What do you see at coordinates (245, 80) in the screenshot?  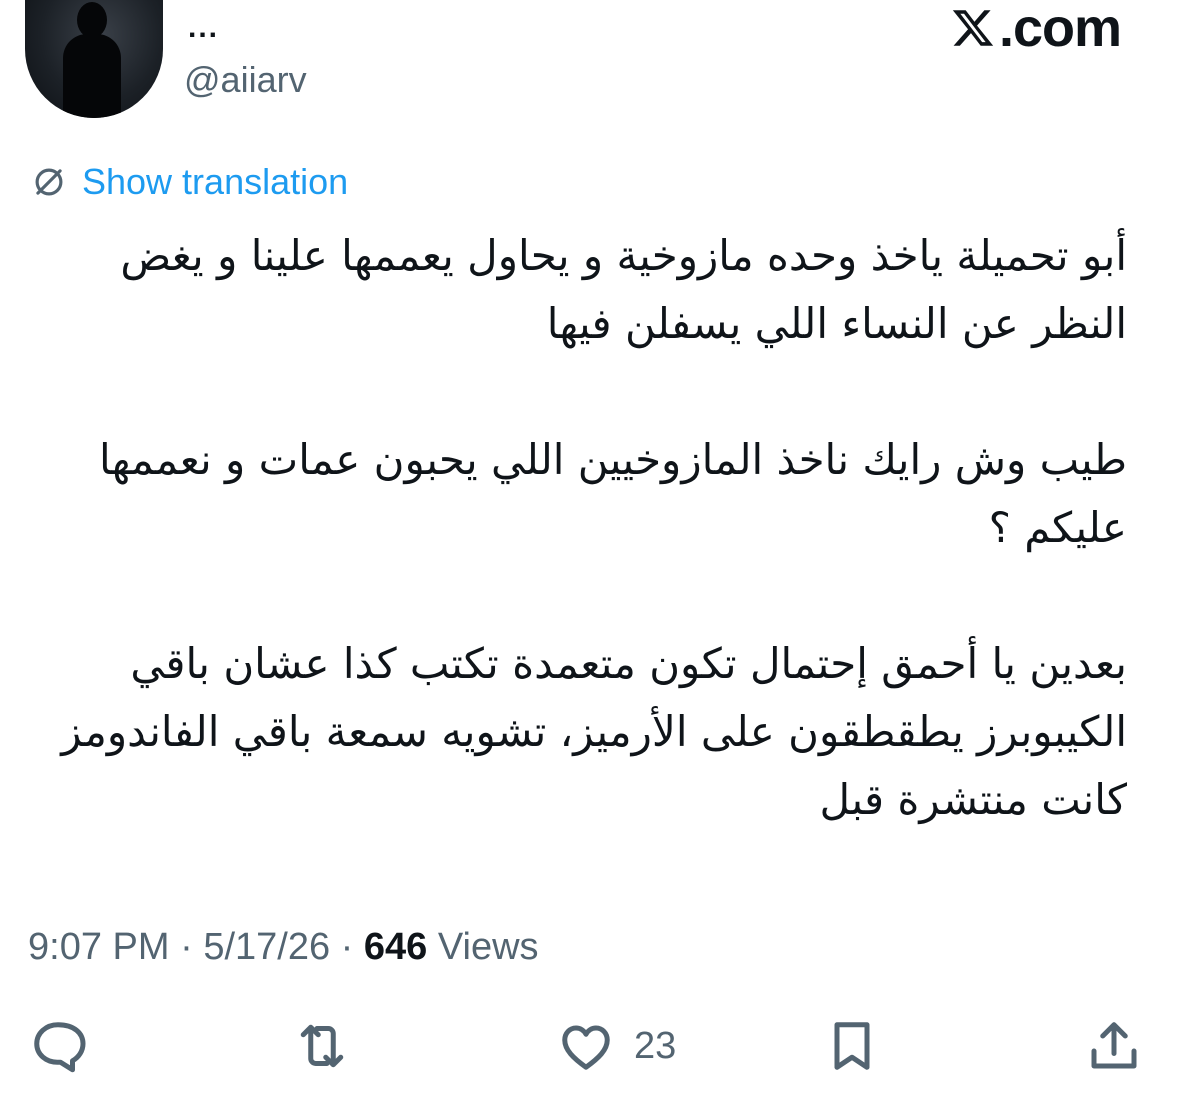 I see `user-handle: @aiiarv` at bounding box center [245, 80].